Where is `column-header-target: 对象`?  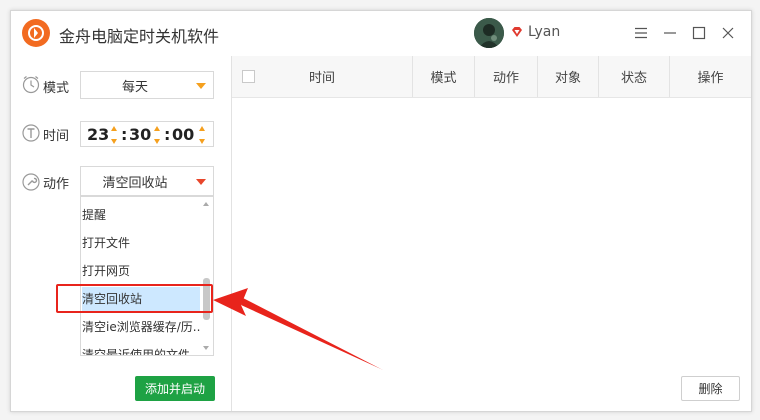 column-header-target: 对象 is located at coordinates (567, 76).